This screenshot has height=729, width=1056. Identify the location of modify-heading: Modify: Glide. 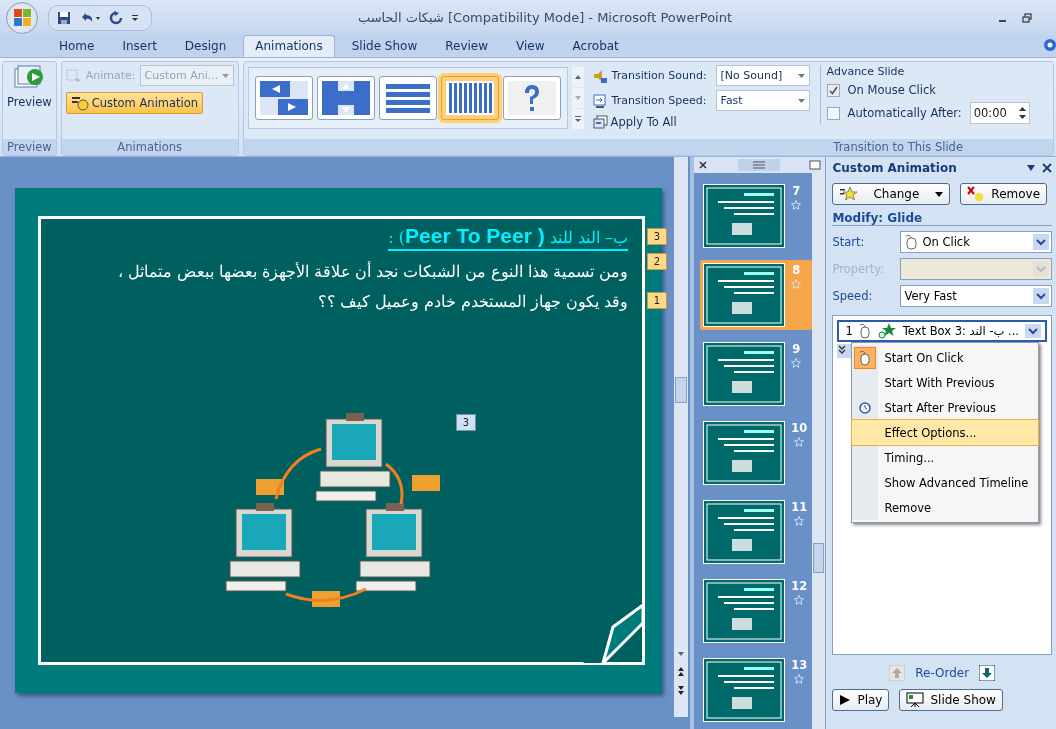
(942, 218).